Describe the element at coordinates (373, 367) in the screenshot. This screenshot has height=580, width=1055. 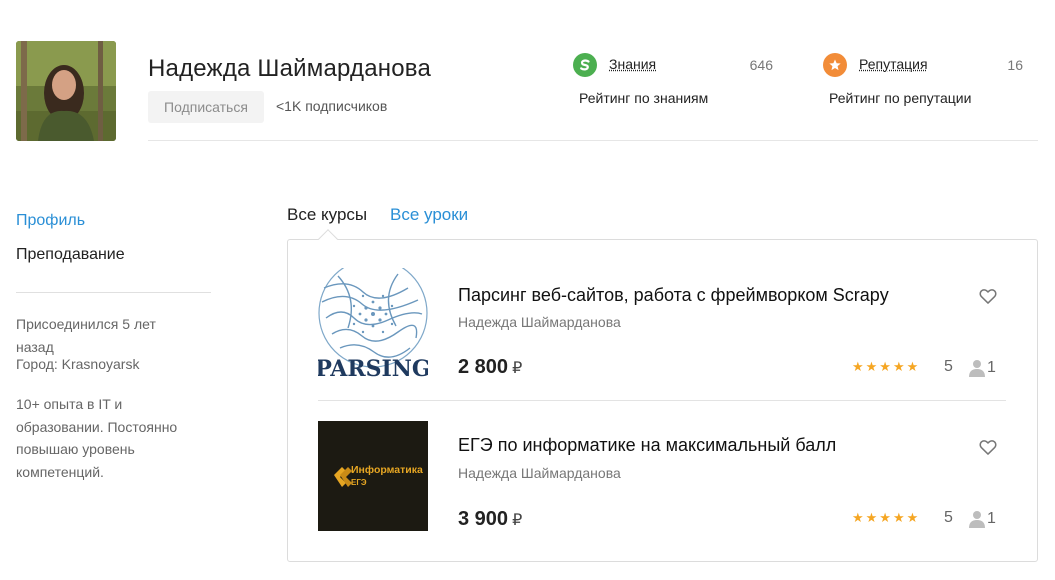
I see `svg-text: PARSING` at that location.